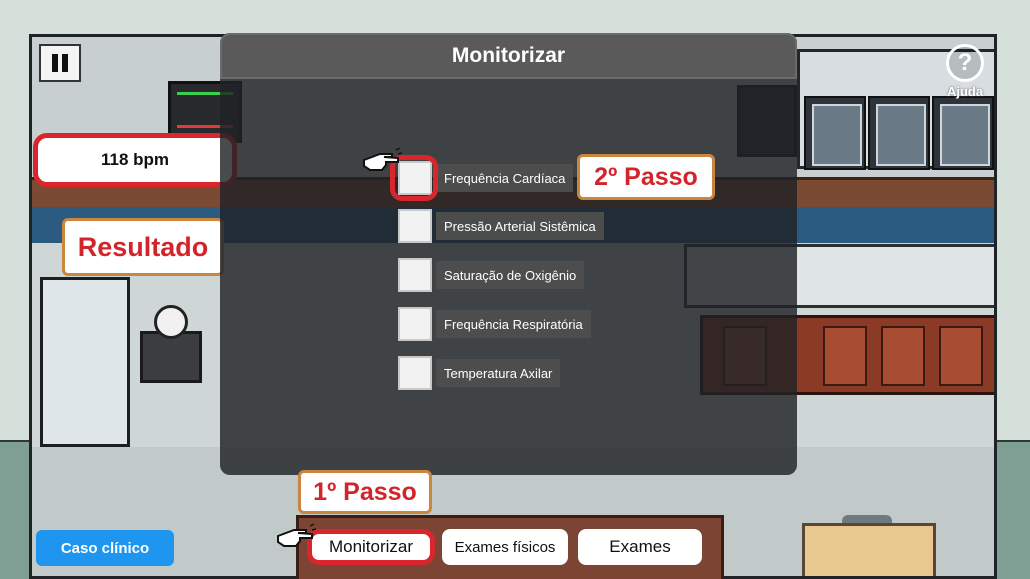  Describe the element at coordinates (513, 324) in the screenshot. I see `option-label: Frequência Respiratória` at that location.